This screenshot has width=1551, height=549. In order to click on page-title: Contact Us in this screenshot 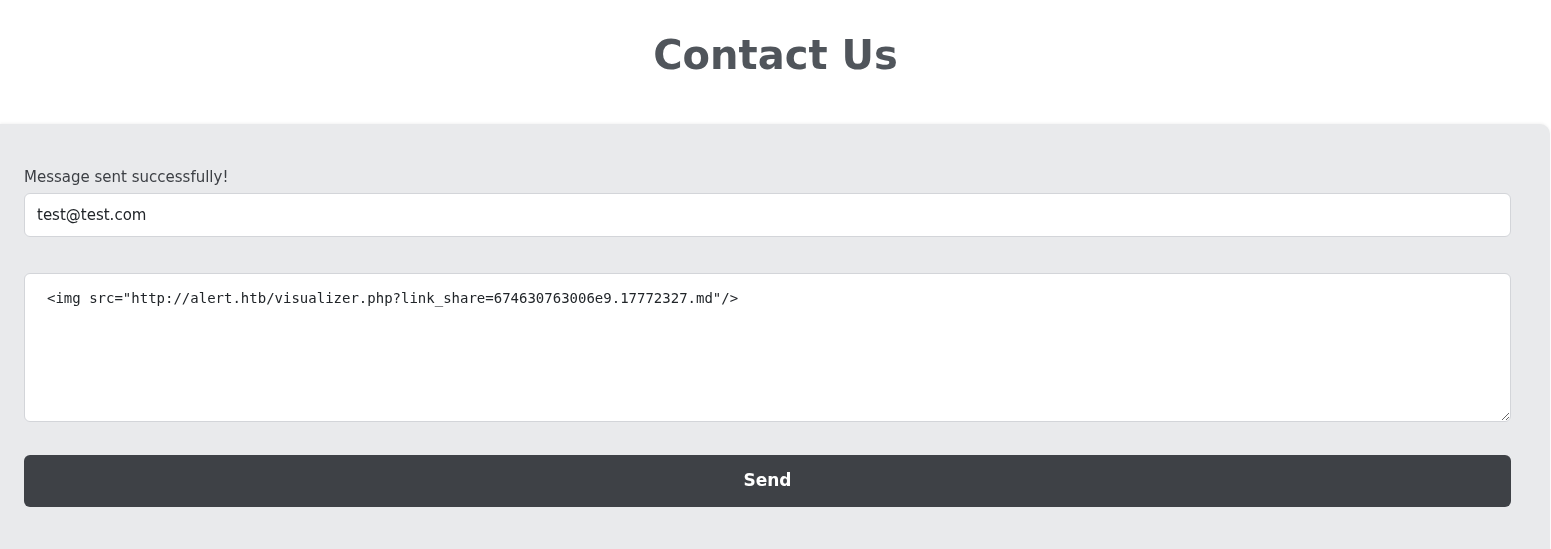, I will do `click(775, 55)`.